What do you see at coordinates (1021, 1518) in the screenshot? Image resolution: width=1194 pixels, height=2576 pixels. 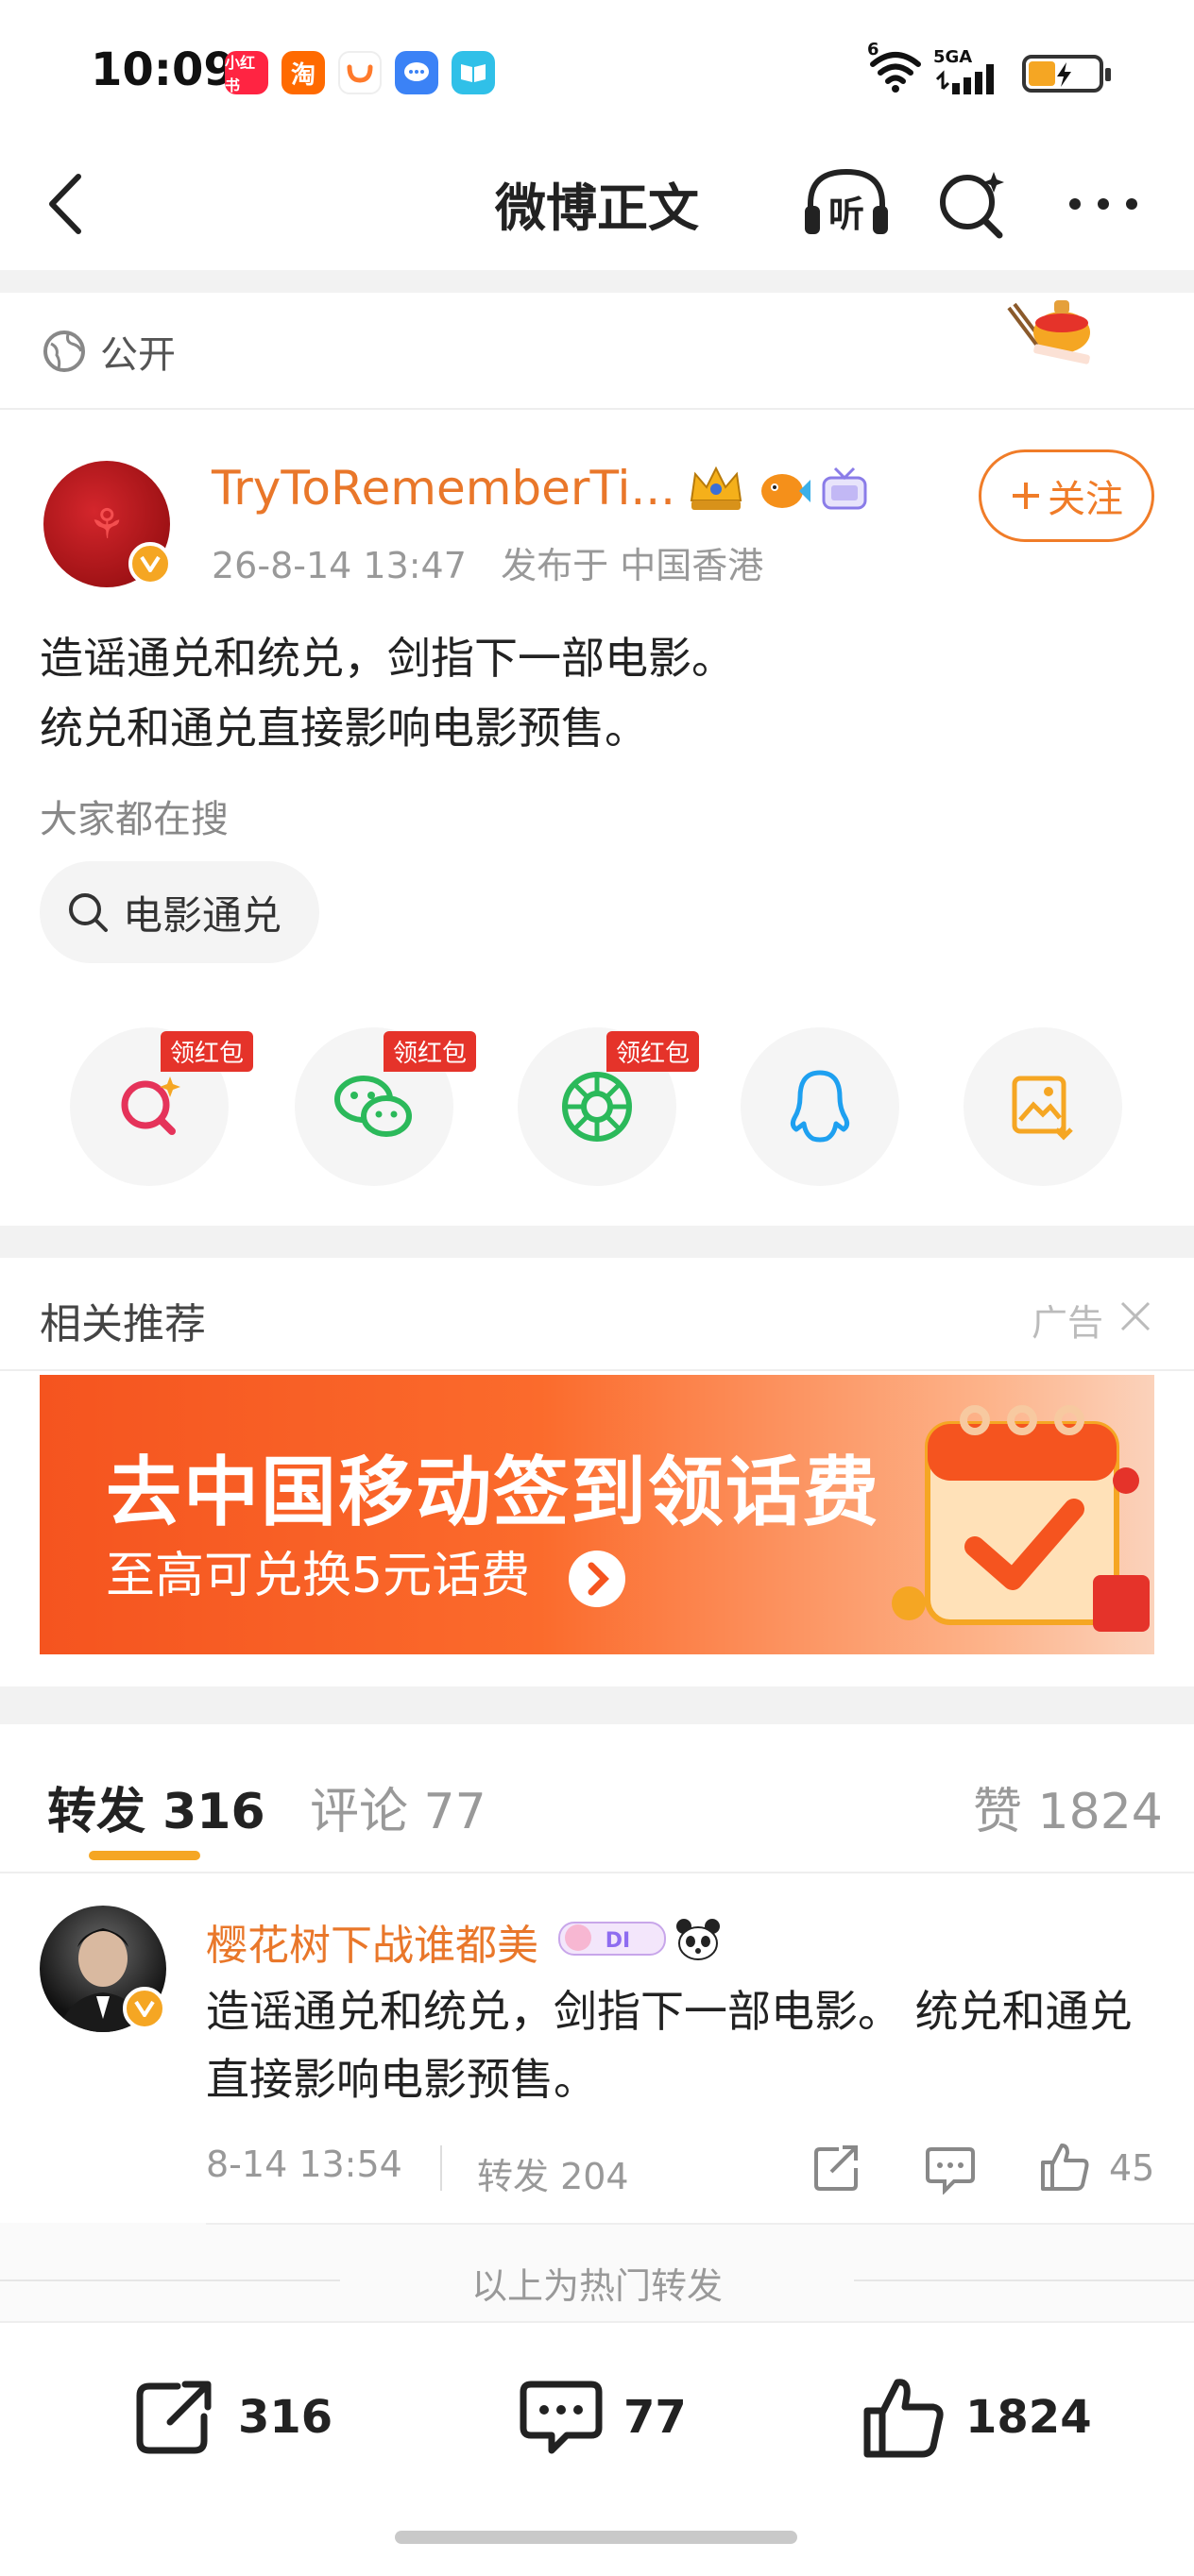 I see `calendar-check-icon` at bounding box center [1021, 1518].